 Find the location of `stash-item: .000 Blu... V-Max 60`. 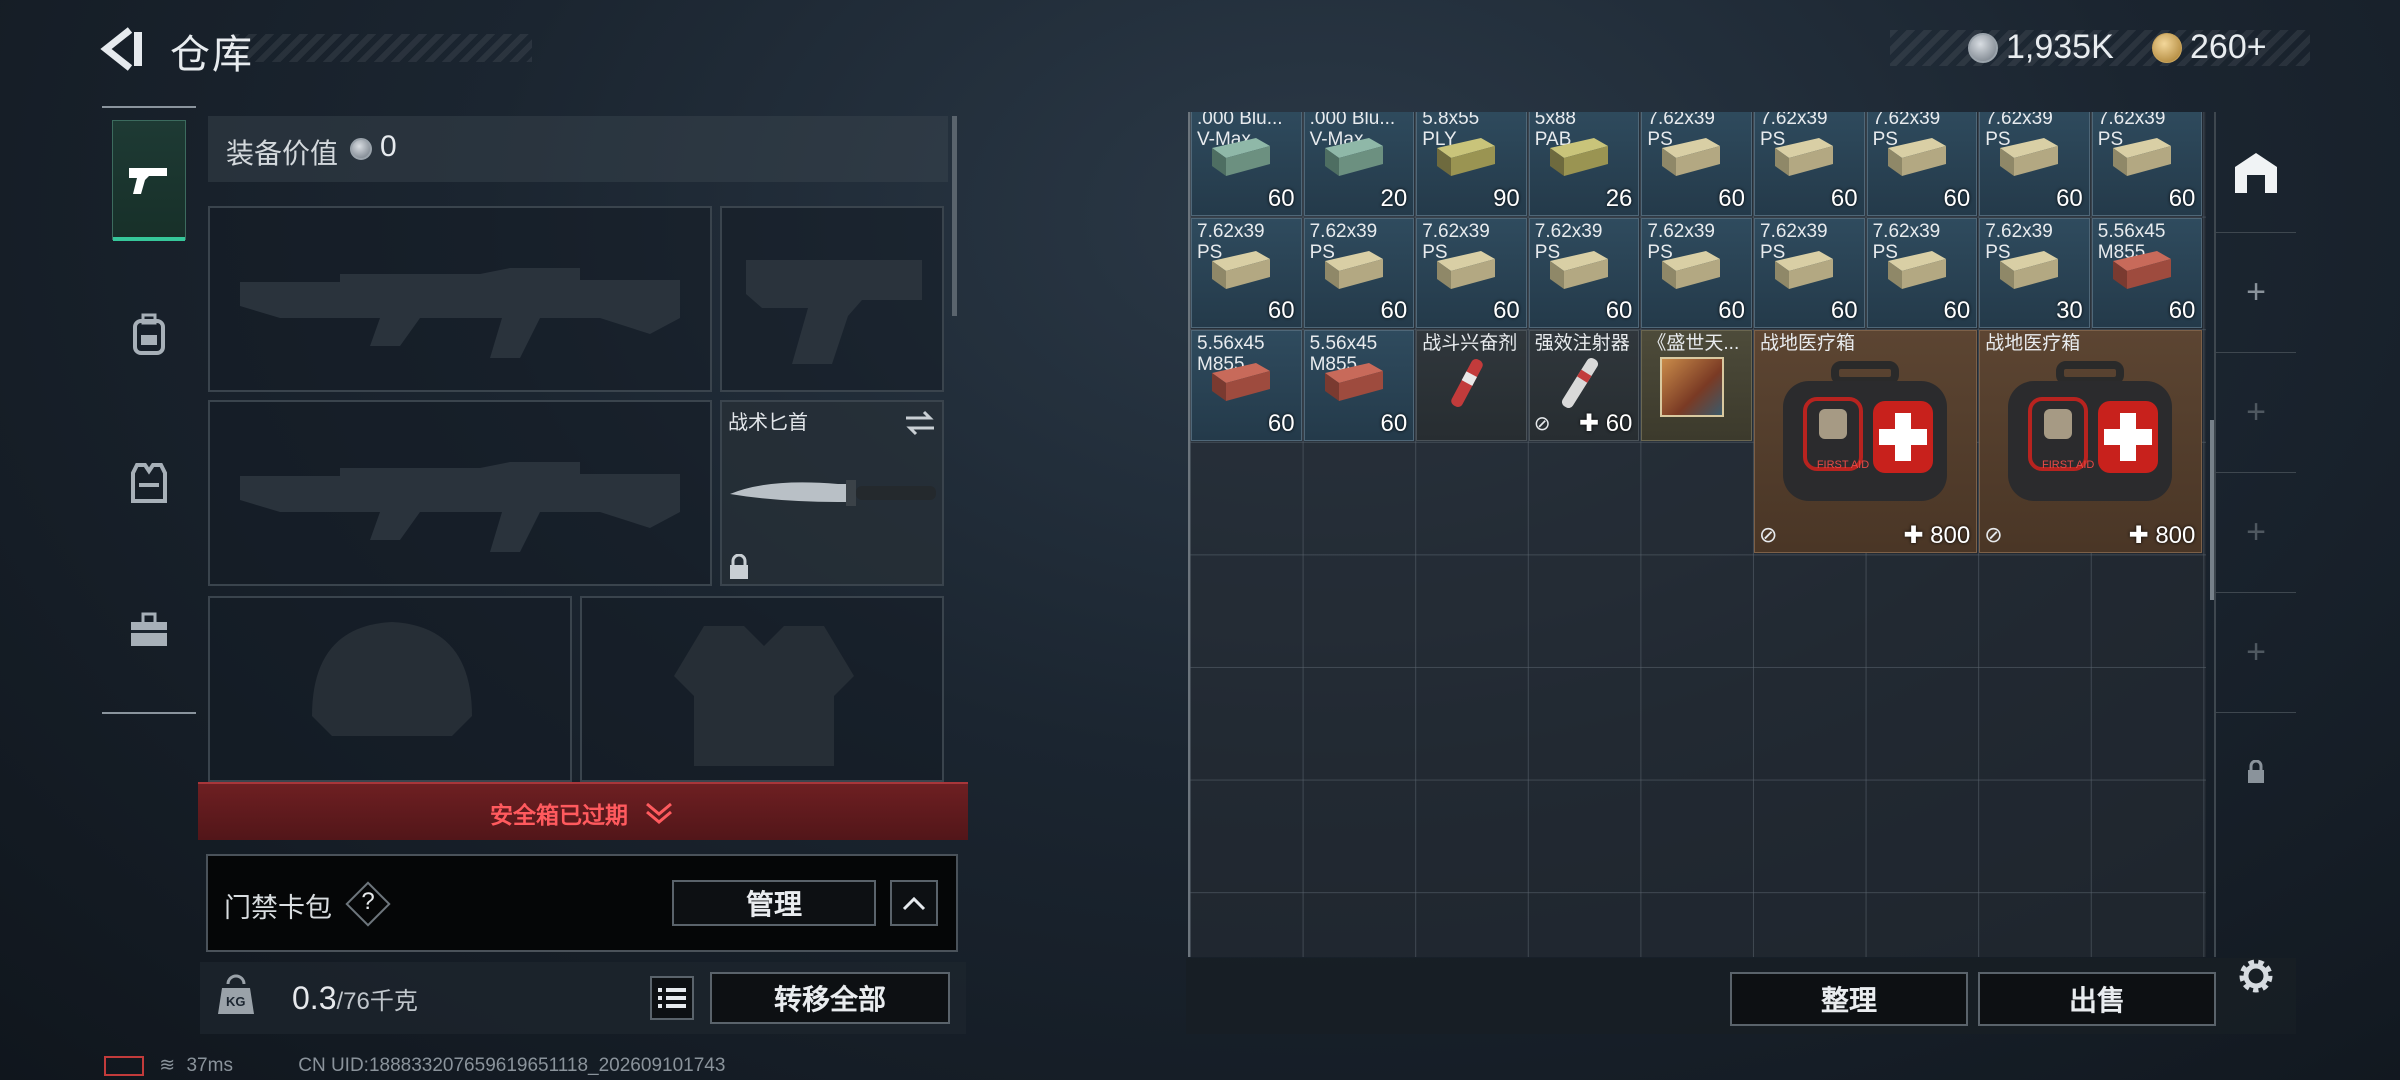

stash-item: .000 Blu... V-Max 60 is located at coordinates (1246, 164).